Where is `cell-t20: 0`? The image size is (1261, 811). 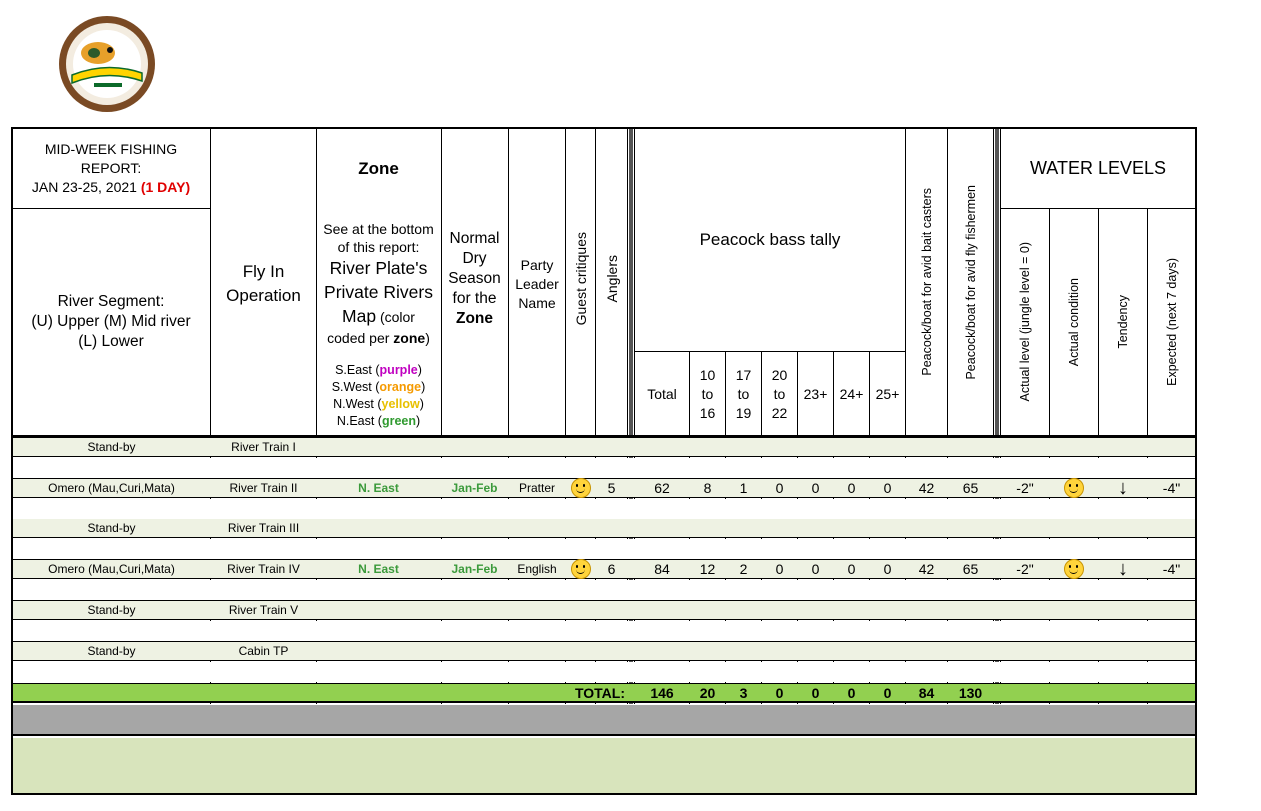 cell-t20: 0 is located at coordinates (779, 488).